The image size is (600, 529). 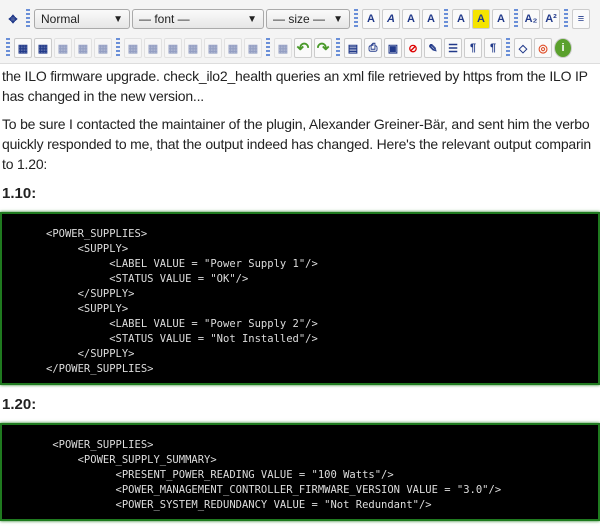 I want to click on insert-column-after-icon: ▦, so click(x=153, y=48).